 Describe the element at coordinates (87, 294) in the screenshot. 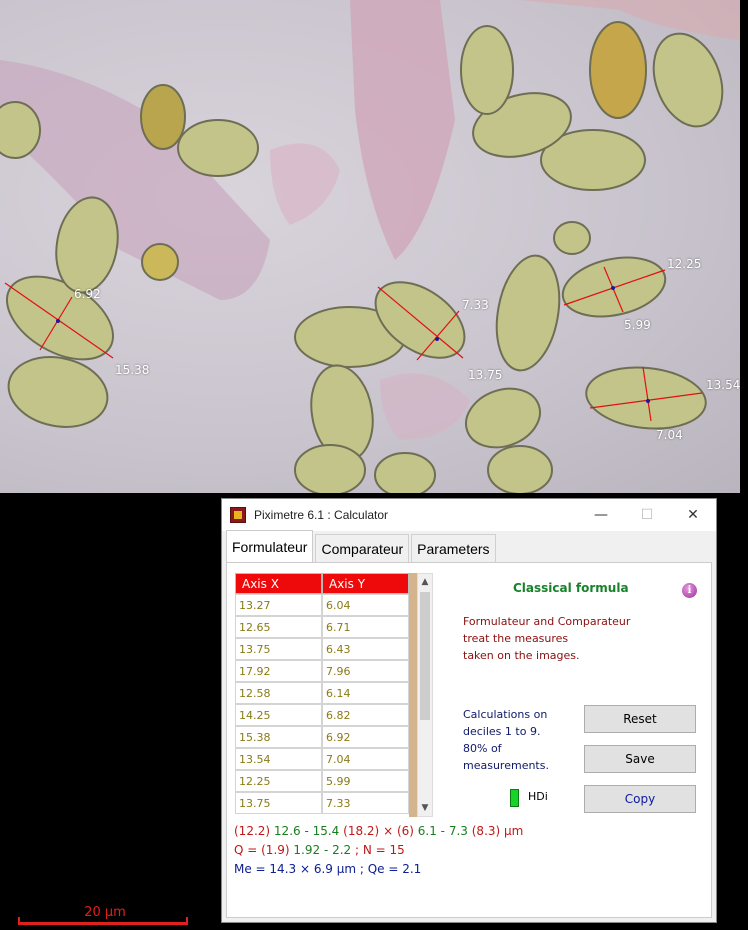

I see `measure-label: 6.92` at that location.